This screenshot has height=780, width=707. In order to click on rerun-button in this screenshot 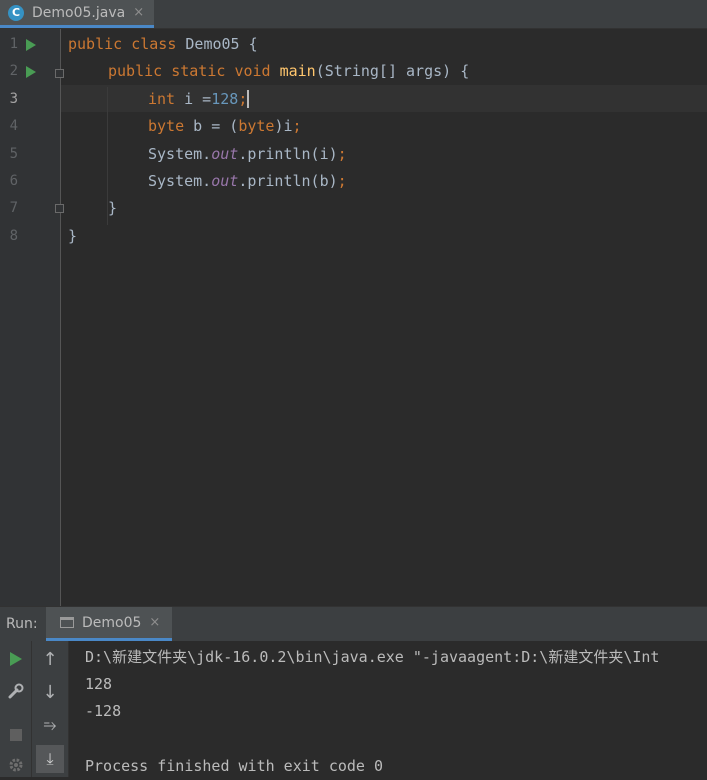, I will do `click(16, 659)`.